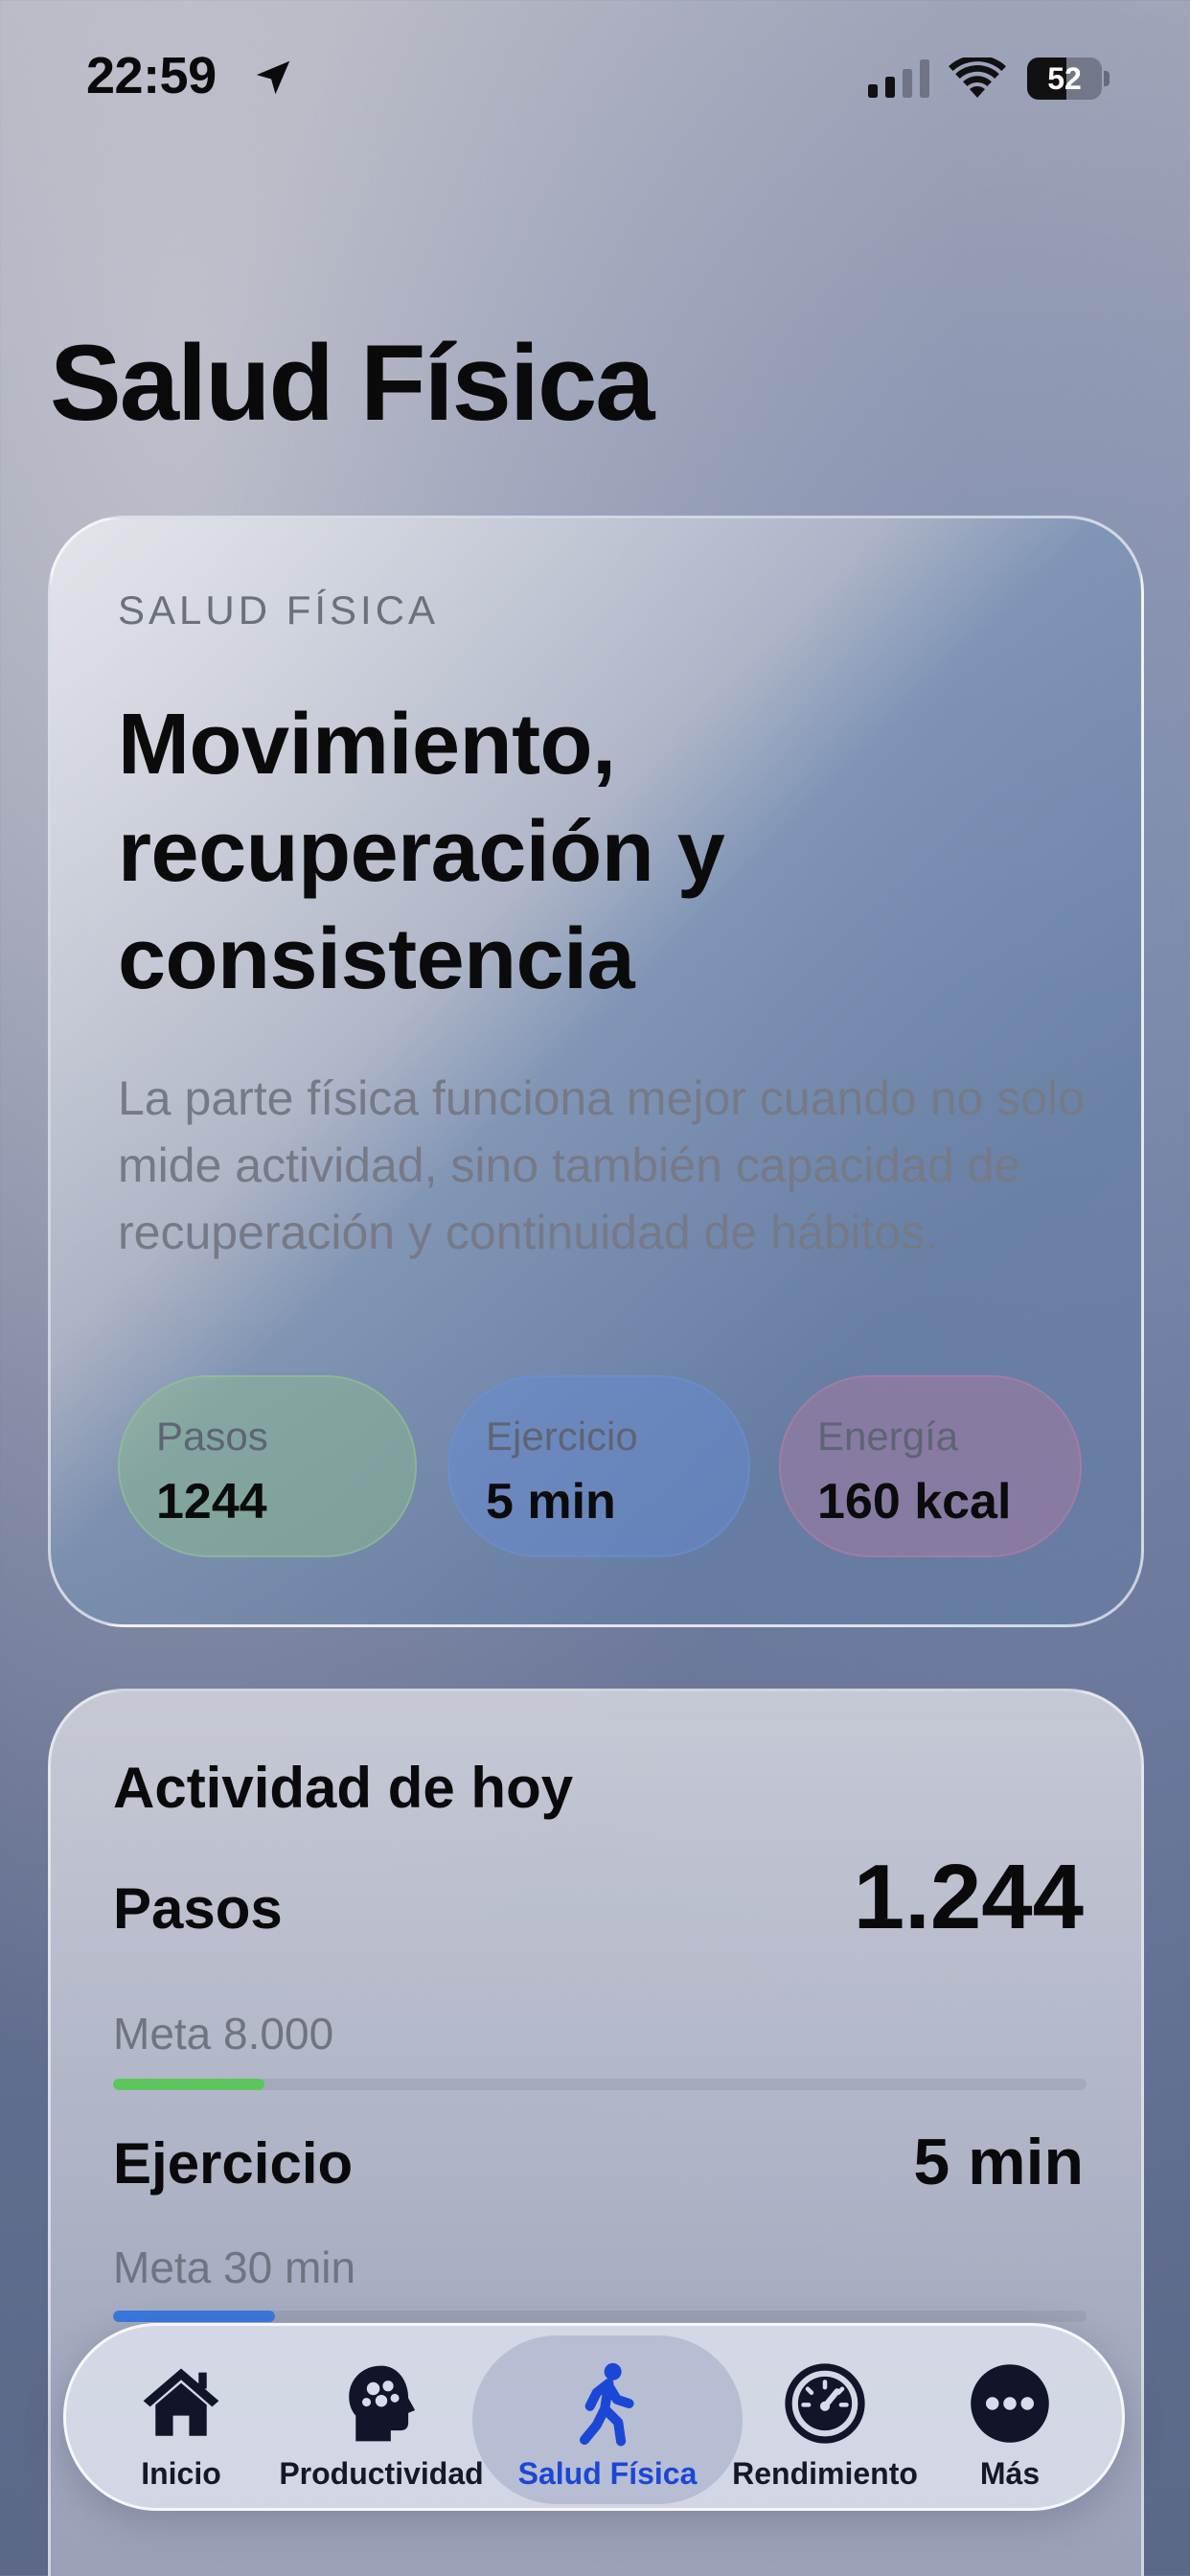  What do you see at coordinates (600, 2084) in the screenshot?
I see `steps-progress-track` at bounding box center [600, 2084].